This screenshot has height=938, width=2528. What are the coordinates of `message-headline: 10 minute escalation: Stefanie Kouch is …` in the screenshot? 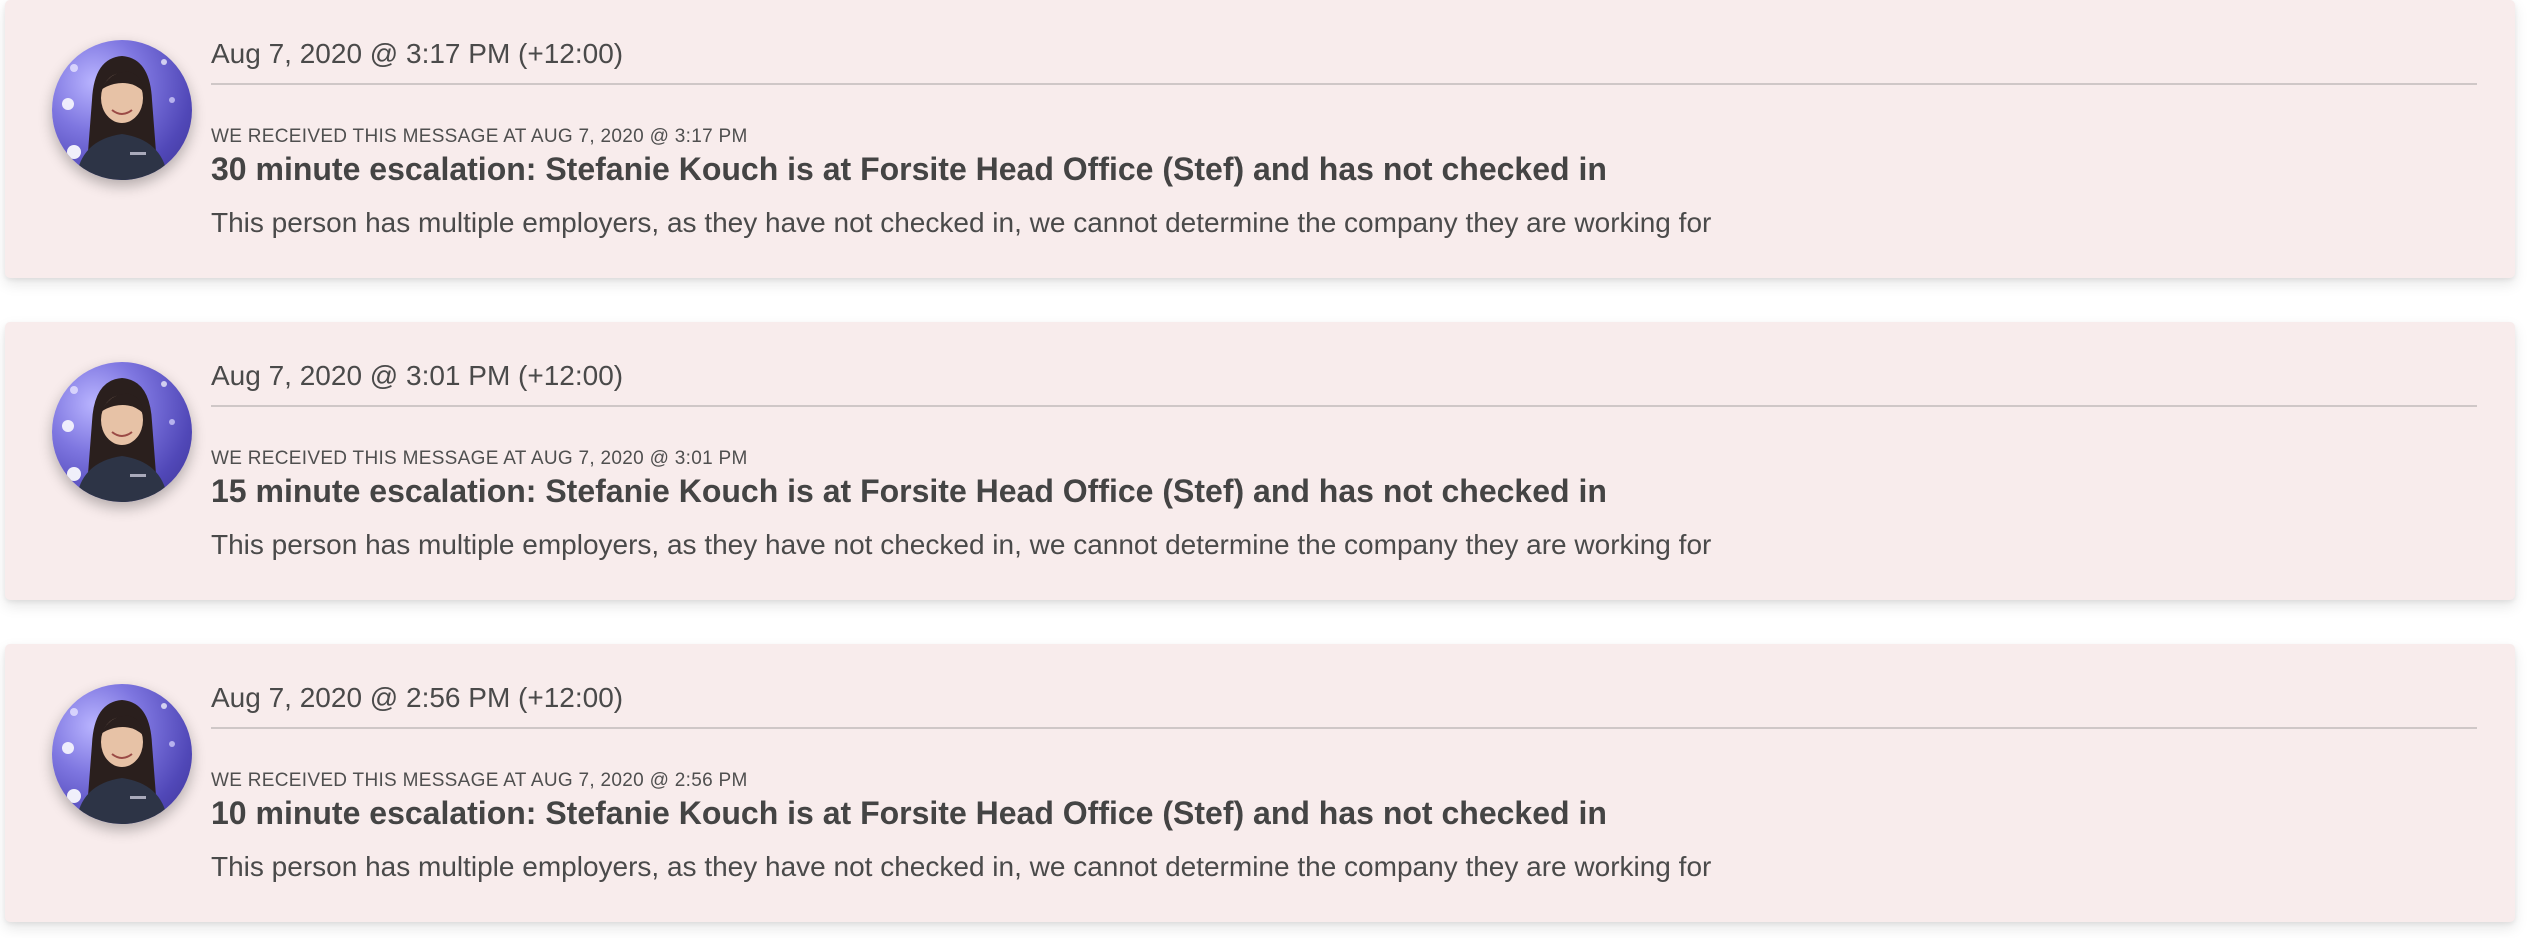 It's located at (909, 813).